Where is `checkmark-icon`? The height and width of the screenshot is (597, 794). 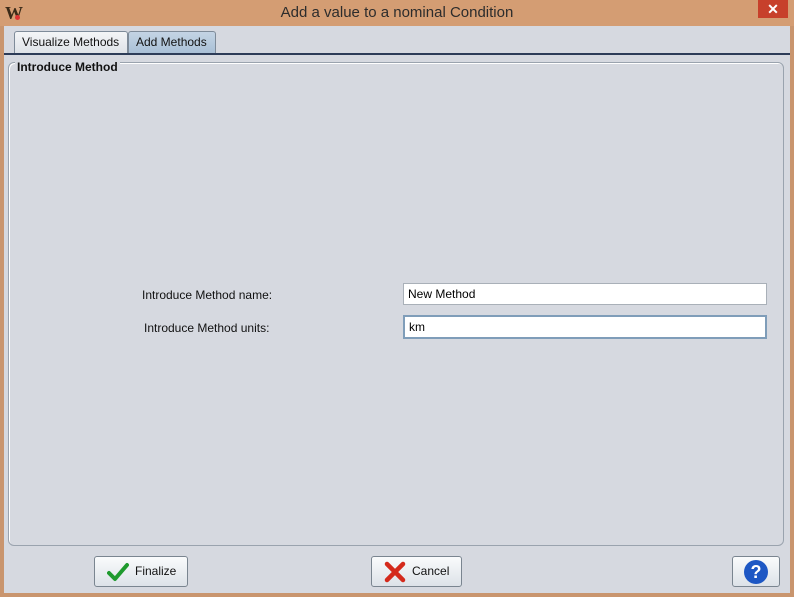
checkmark-icon is located at coordinates (118, 572).